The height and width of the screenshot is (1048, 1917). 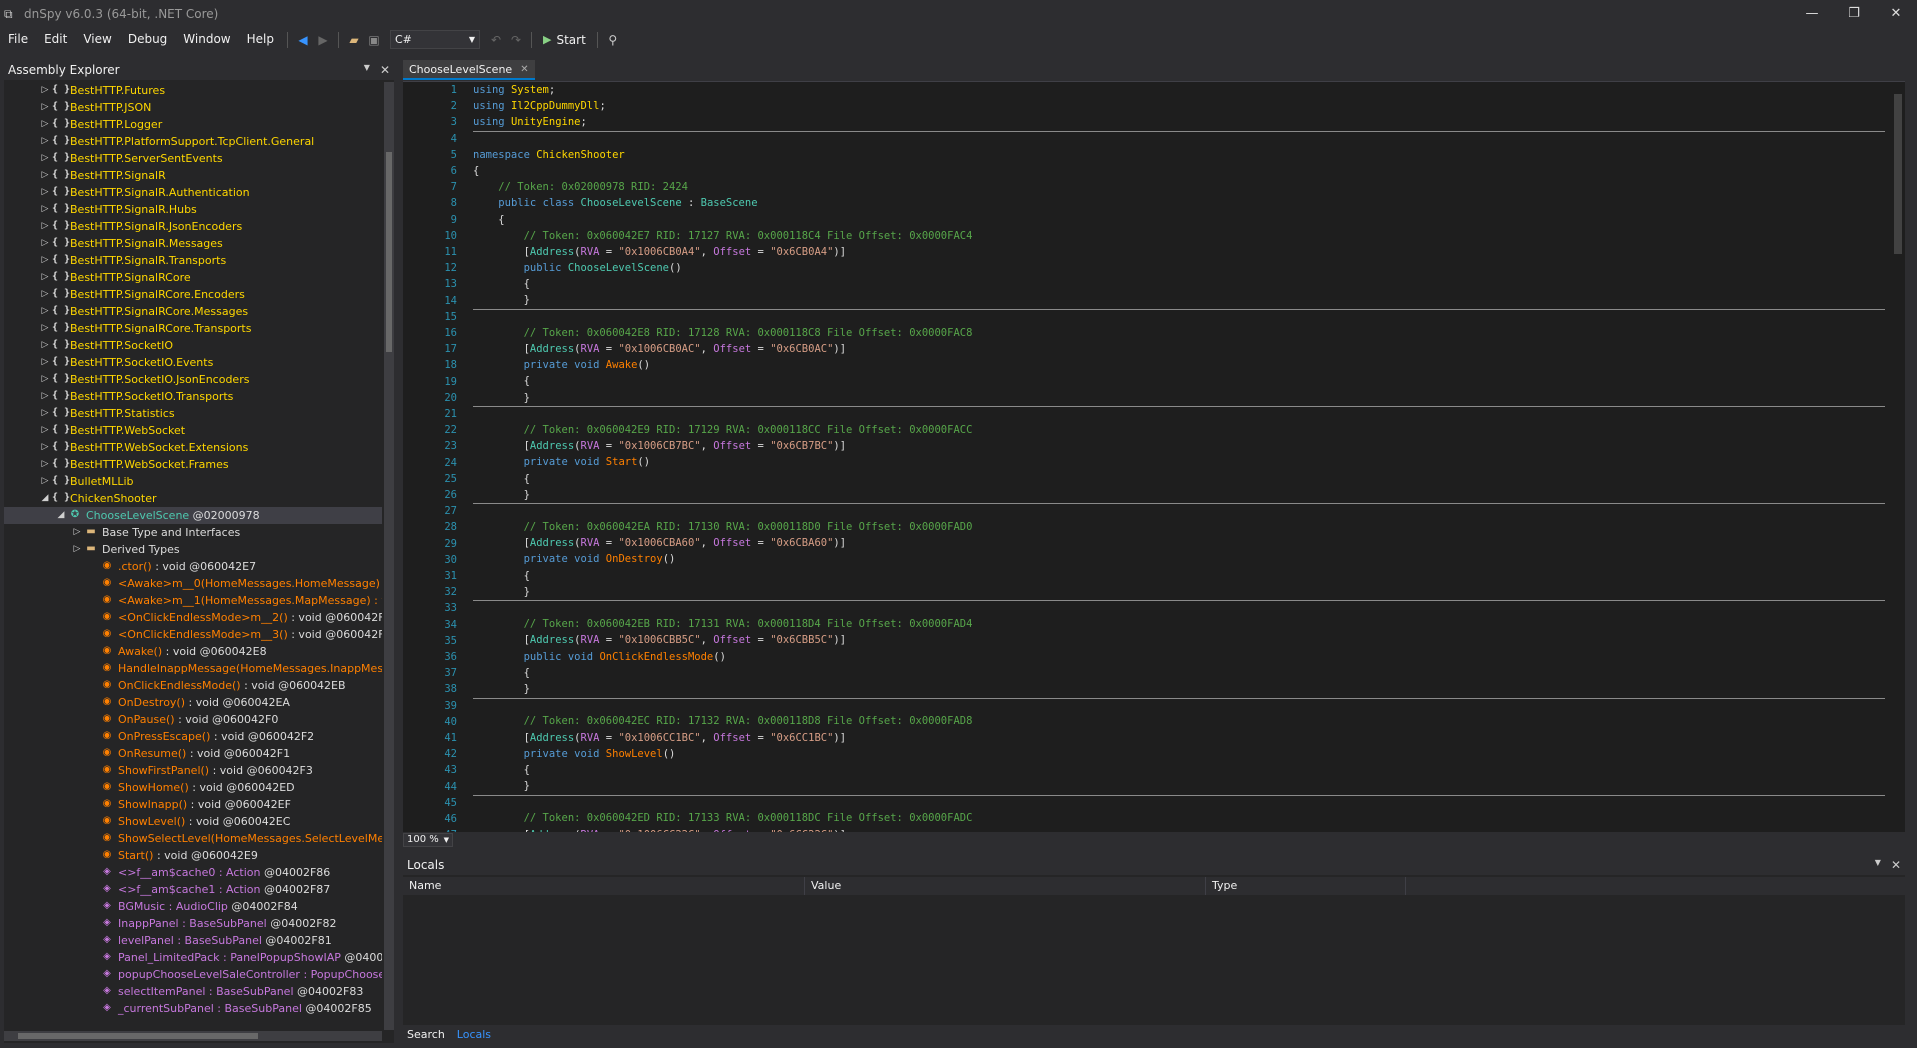 What do you see at coordinates (374, 40) in the screenshot?
I see `save-all-icon: ▣` at bounding box center [374, 40].